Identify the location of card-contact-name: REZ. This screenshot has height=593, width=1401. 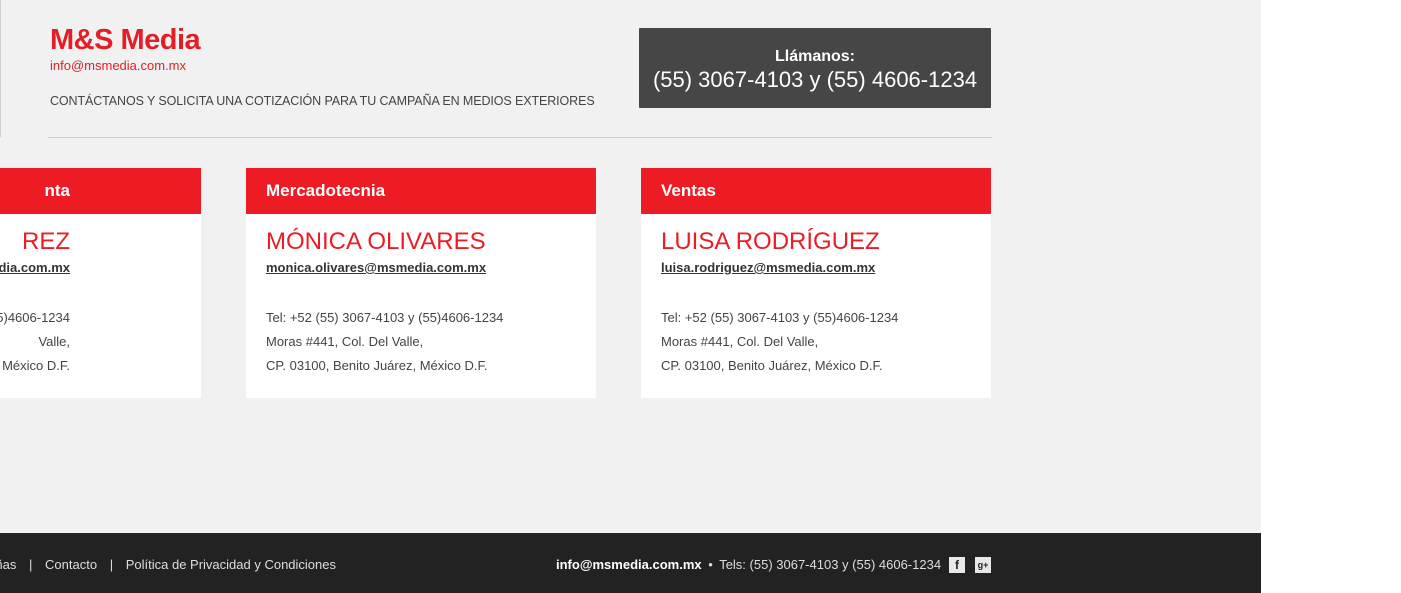
(46, 241).